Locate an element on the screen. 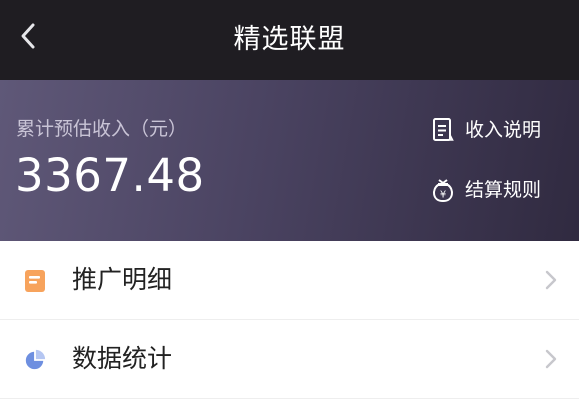 Image resolution: width=579 pixels, height=400 pixels. income-explanation-link: 收入说明 is located at coordinates (485, 130).